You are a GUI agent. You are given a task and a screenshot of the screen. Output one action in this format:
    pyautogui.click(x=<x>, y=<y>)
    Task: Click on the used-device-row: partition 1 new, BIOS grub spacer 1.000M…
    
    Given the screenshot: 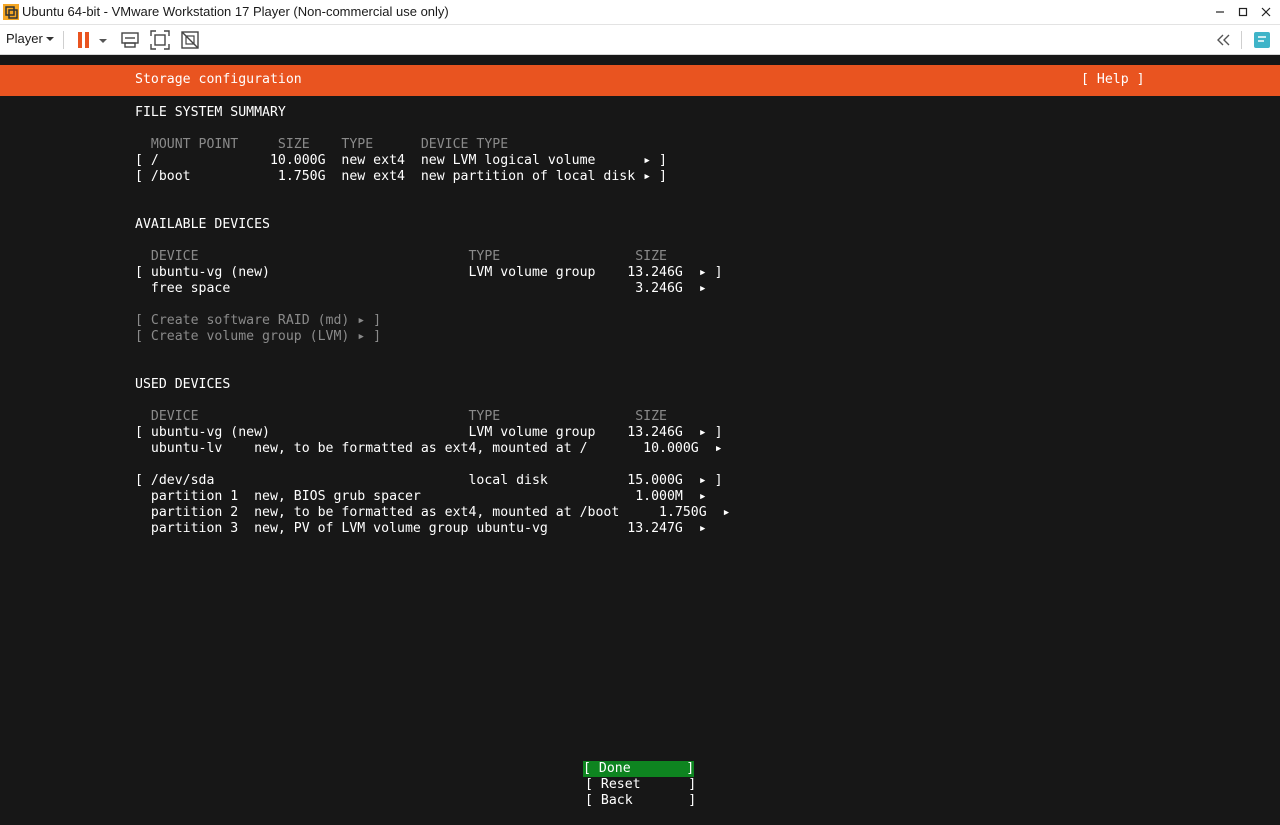 What is the action you would take?
    pyautogui.click(x=421, y=497)
    